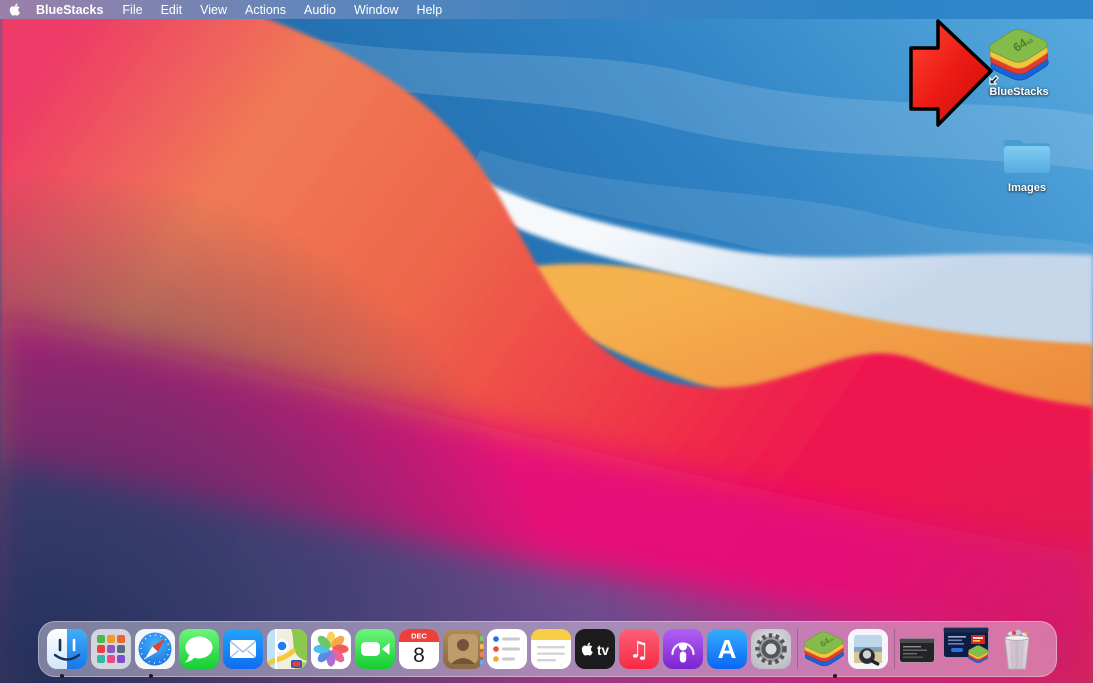 This screenshot has width=1093, height=683. What do you see at coordinates (67, 649) in the screenshot?
I see `dock-icon-finder` at bounding box center [67, 649].